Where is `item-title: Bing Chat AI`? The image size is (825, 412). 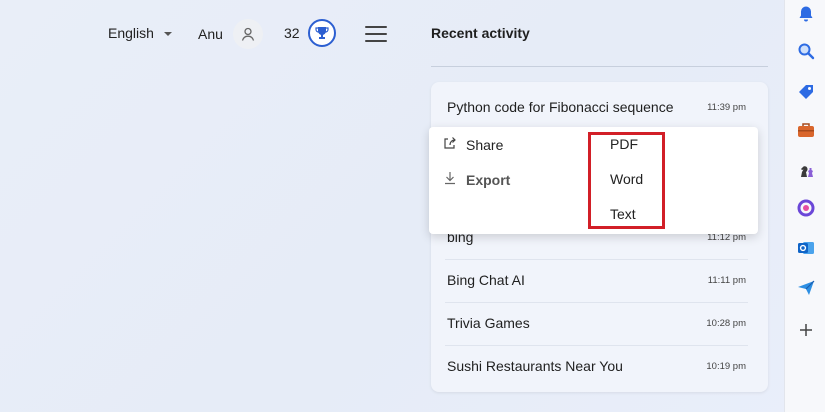
item-title: Bing Chat AI is located at coordinates (486, 280).